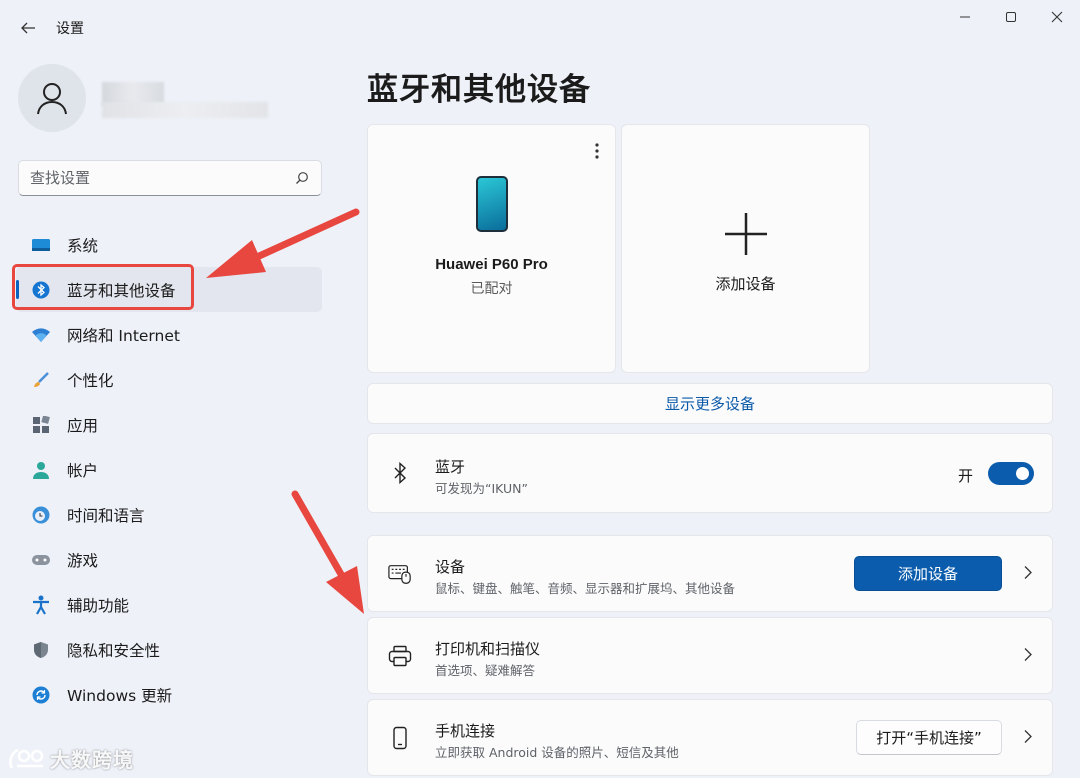  Describe the element at coordinates (114, 650) in the screenshot. I see `sidebar-item-label: 隐私和安全性` at that location.